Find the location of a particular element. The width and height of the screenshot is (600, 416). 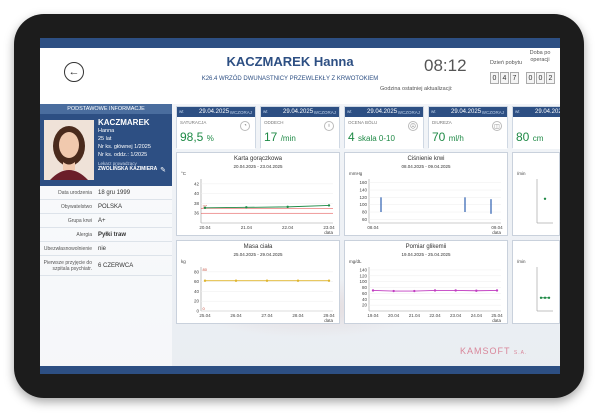

vital-body: SATURACJA ◔ 98,5 % is located at coordinates (216, 133).